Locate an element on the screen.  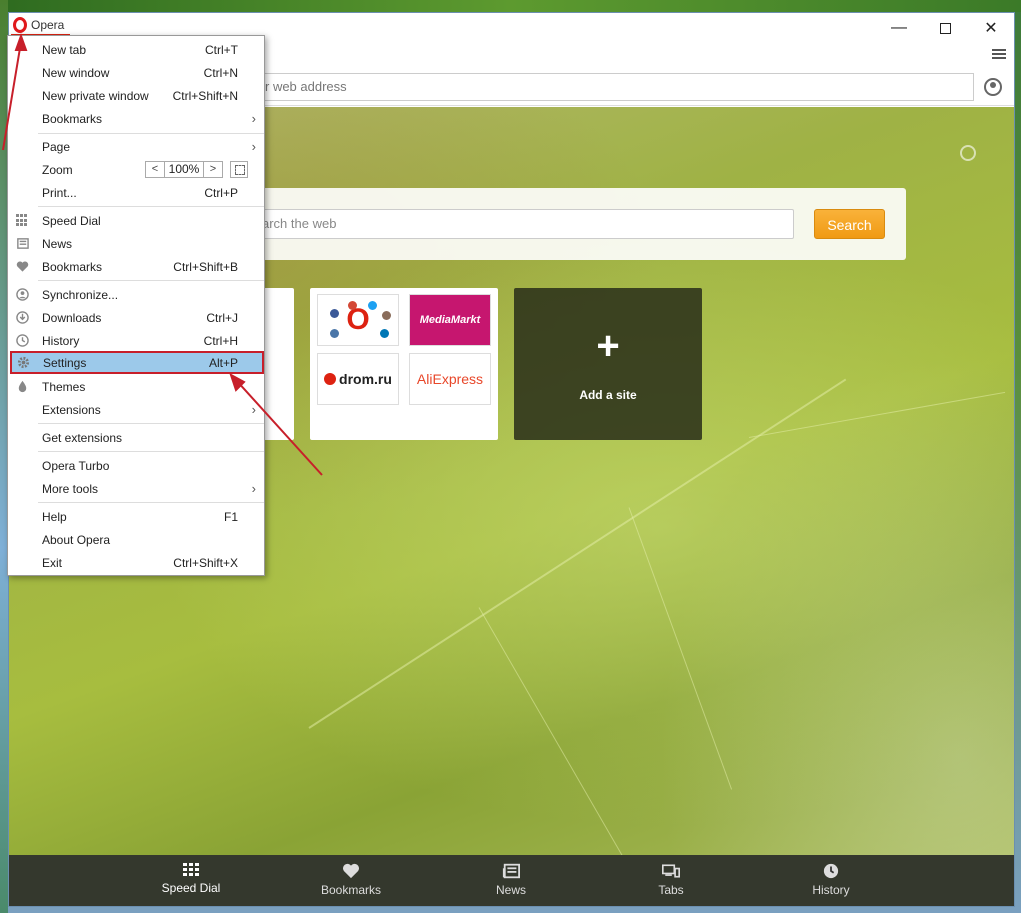
bottom-nav-bookmarks: Bookmarks is located at coordinates (351, 880).